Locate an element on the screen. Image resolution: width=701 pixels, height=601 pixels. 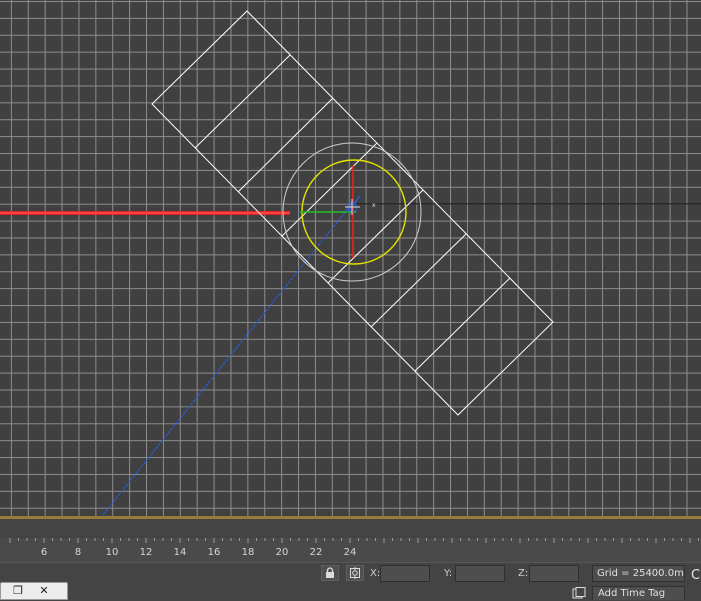
absolute-offset-toggle is located at coordinates (355, 573).